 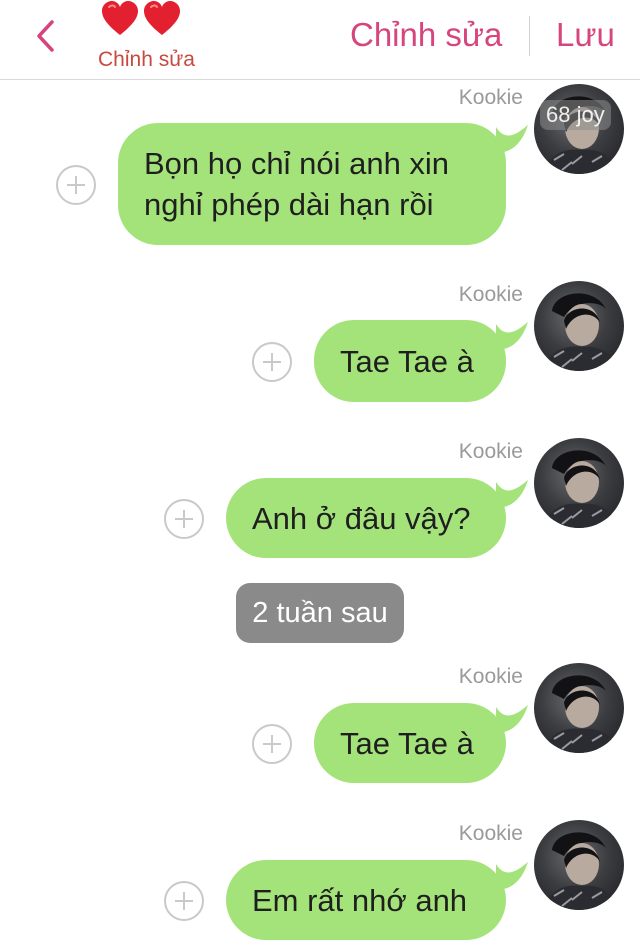 I want to click on message-bubble: Em rất nhớ anh, so click(x=366, y=900).